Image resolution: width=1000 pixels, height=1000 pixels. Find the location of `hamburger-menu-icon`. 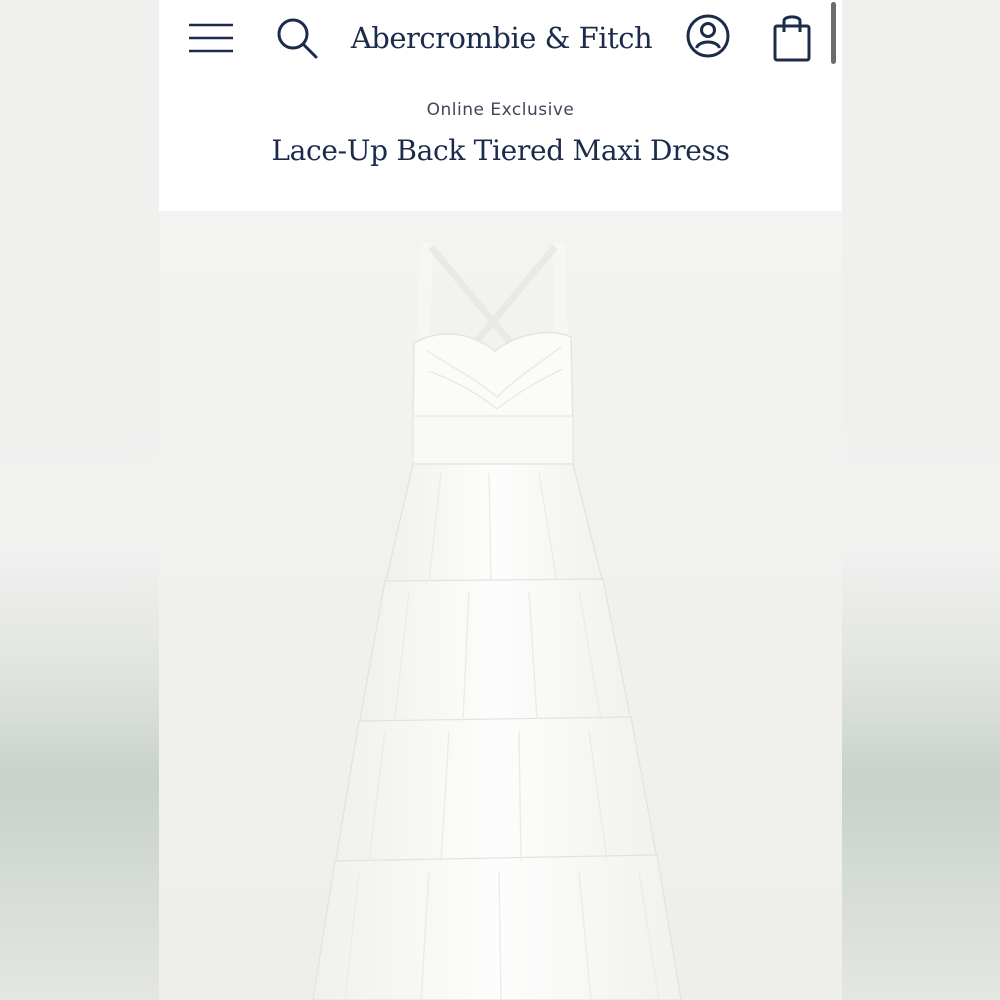

hamburger-menu-icon is located at coordinates (211, 38).